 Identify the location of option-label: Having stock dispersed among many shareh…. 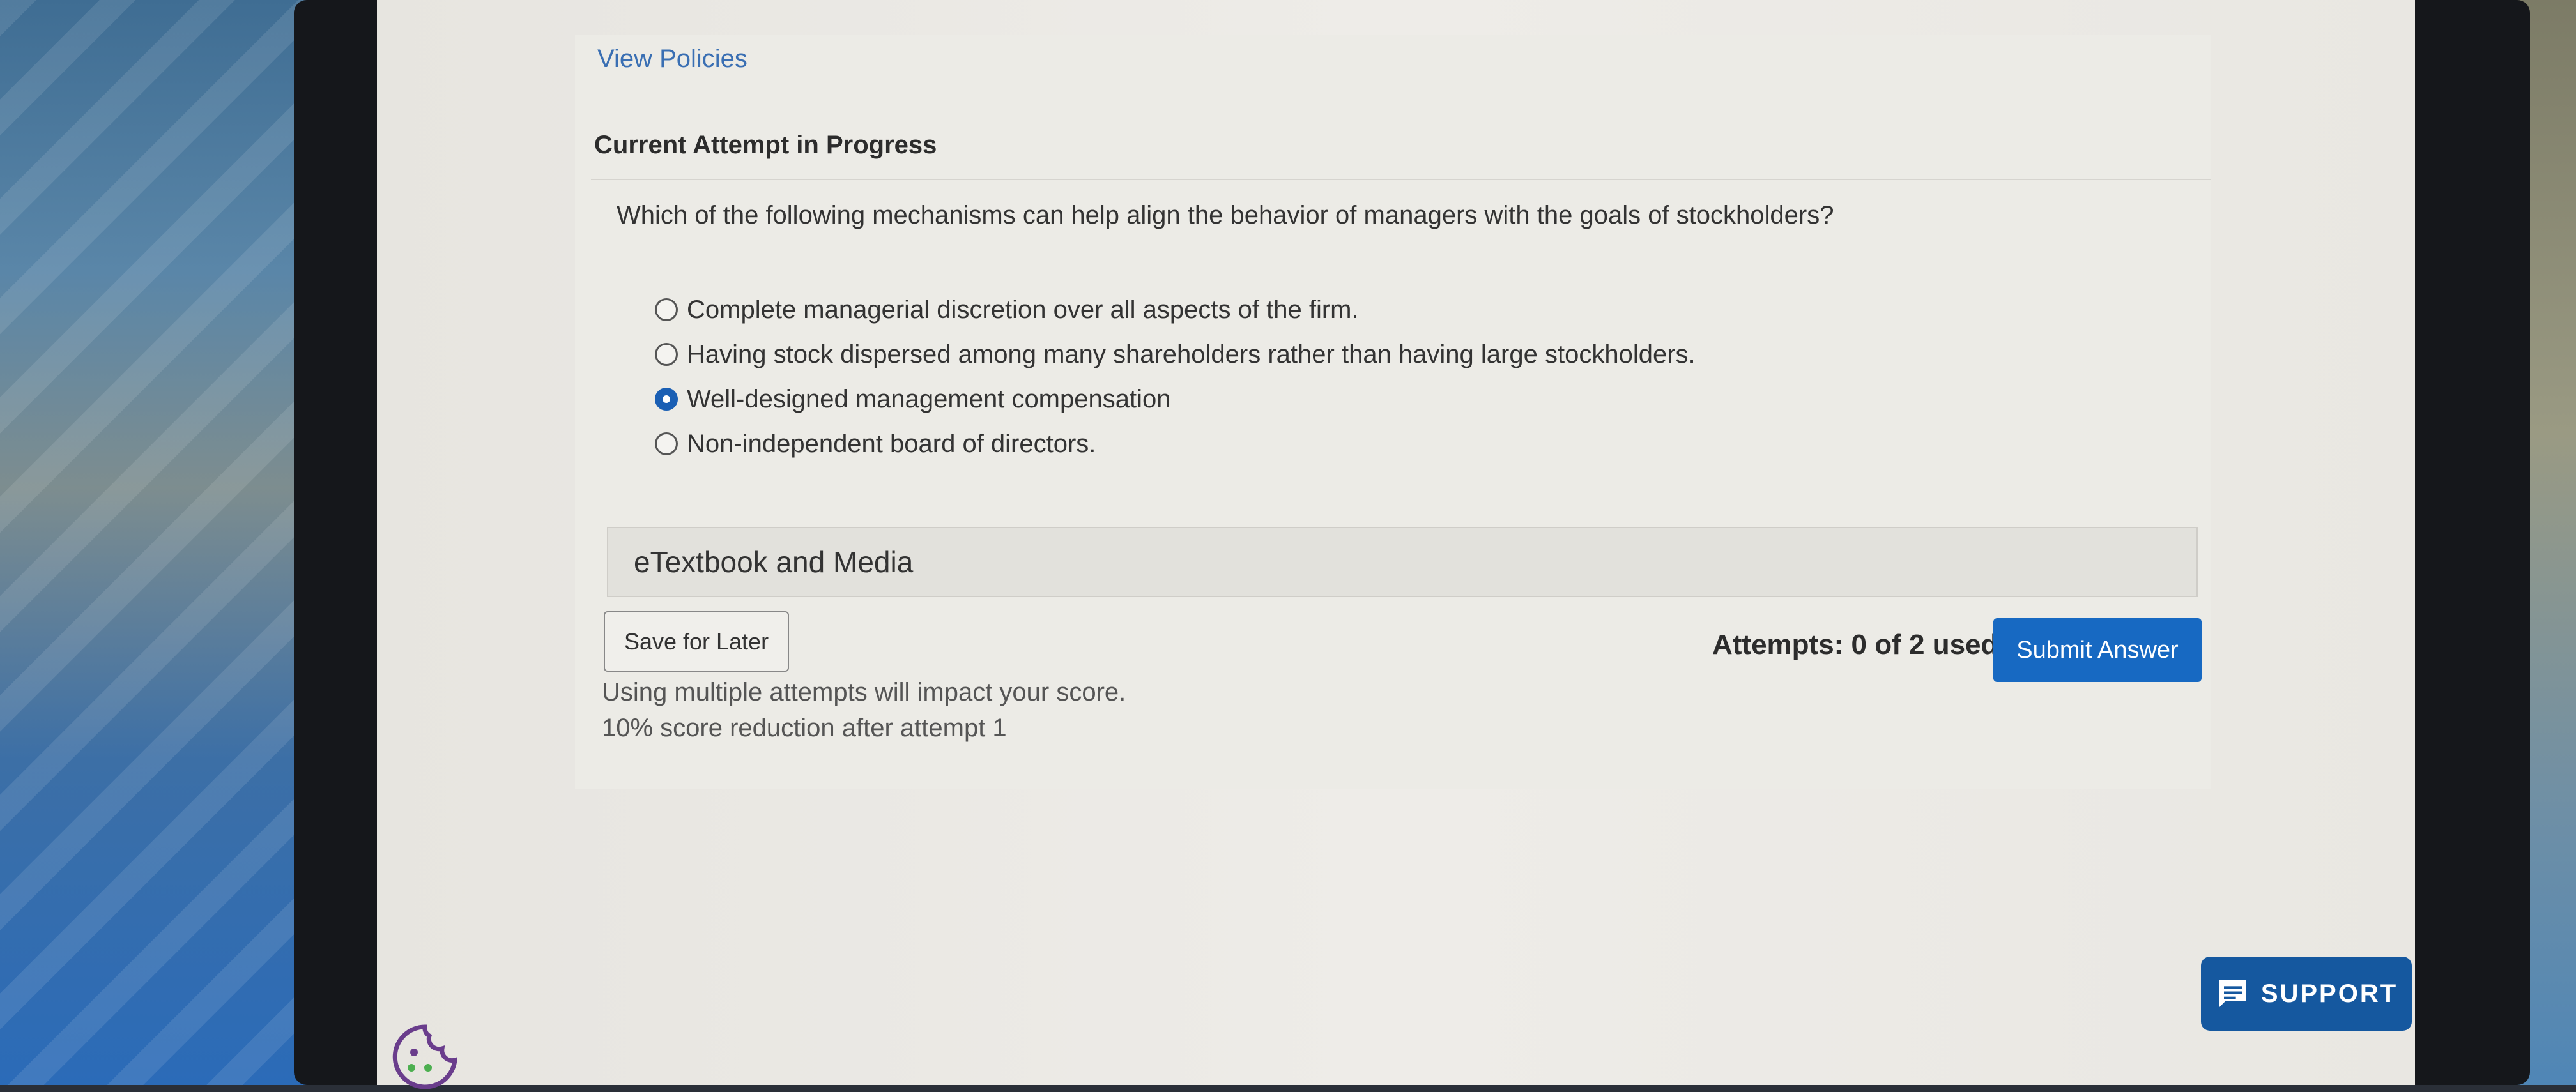
(1191, 354).